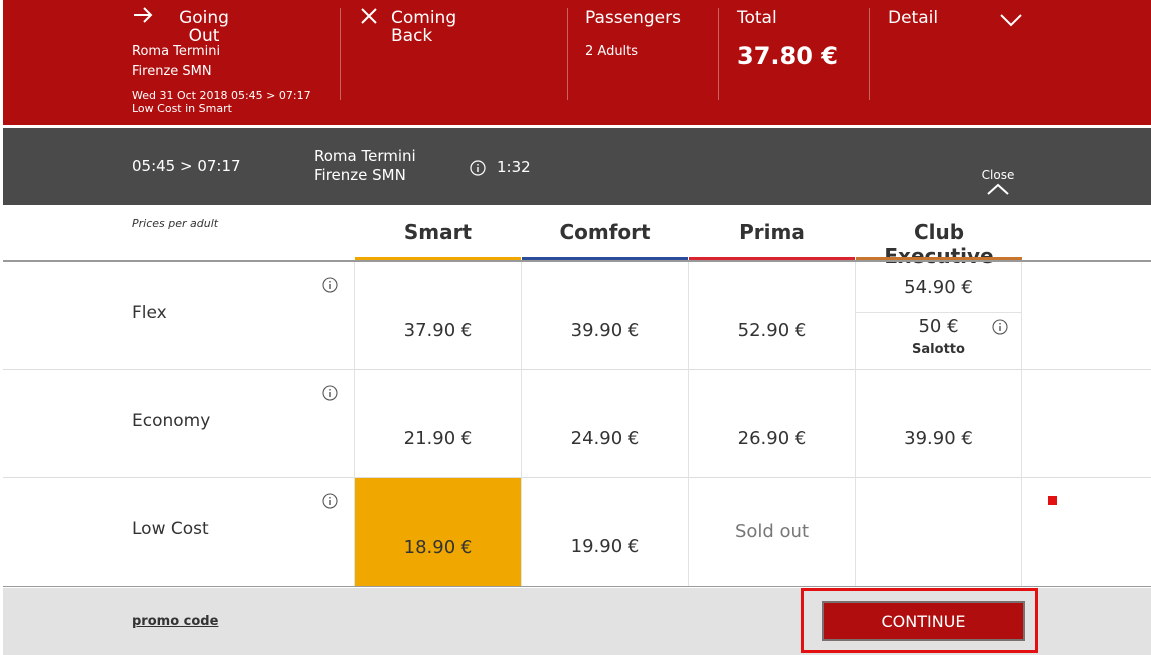 The width and height of the screenshot is (1151, 655). Describe the element at coordinates (605, 423) in the screenshot. I see `price-cell: 24.90 €` at that location.